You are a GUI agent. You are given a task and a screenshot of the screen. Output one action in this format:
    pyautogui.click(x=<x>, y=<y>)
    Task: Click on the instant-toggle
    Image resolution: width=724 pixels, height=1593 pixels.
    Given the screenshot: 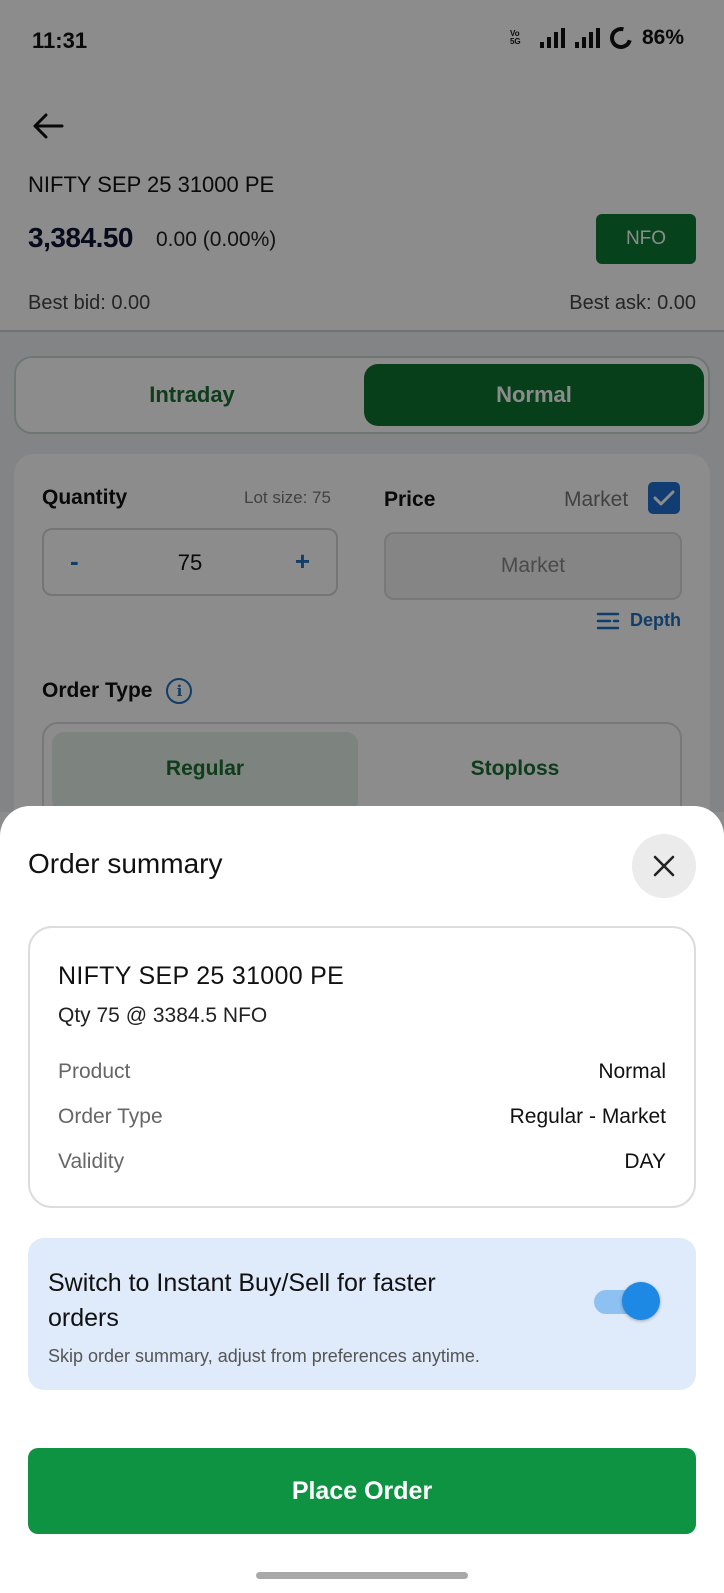 What is the action you would take?
    pyautogui.click(x=627, y=1301)
    